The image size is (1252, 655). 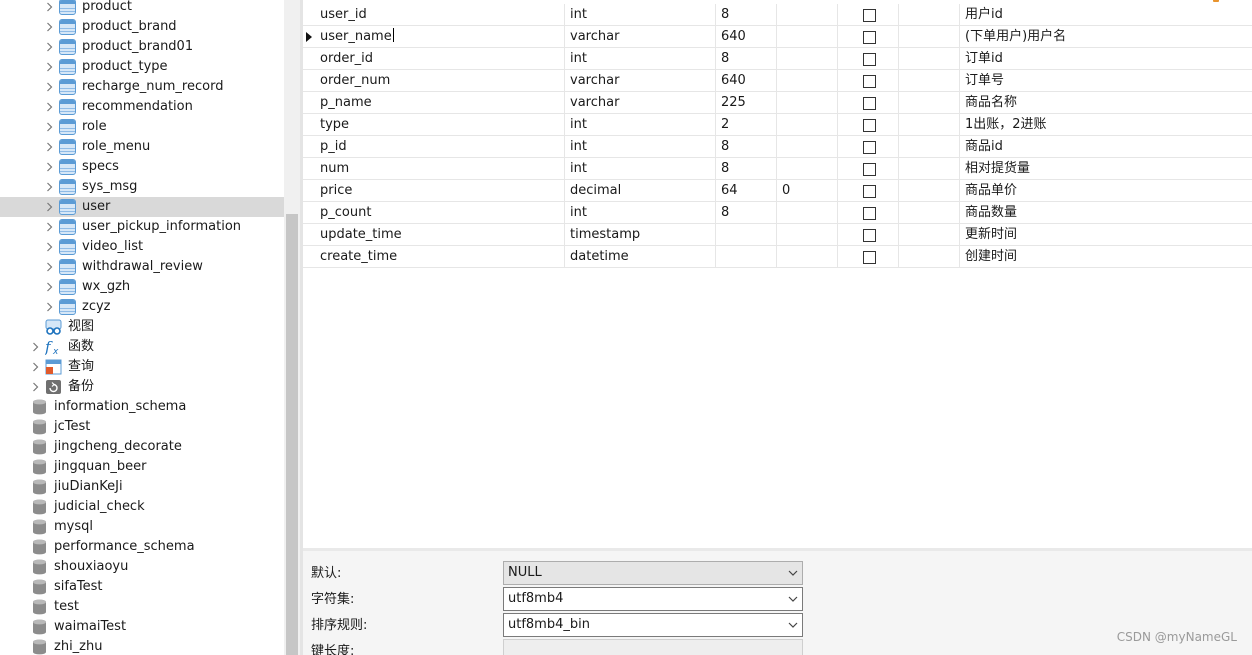 I want to click on collation-select: utf8mb4_bin, so click(x=653, y=625).